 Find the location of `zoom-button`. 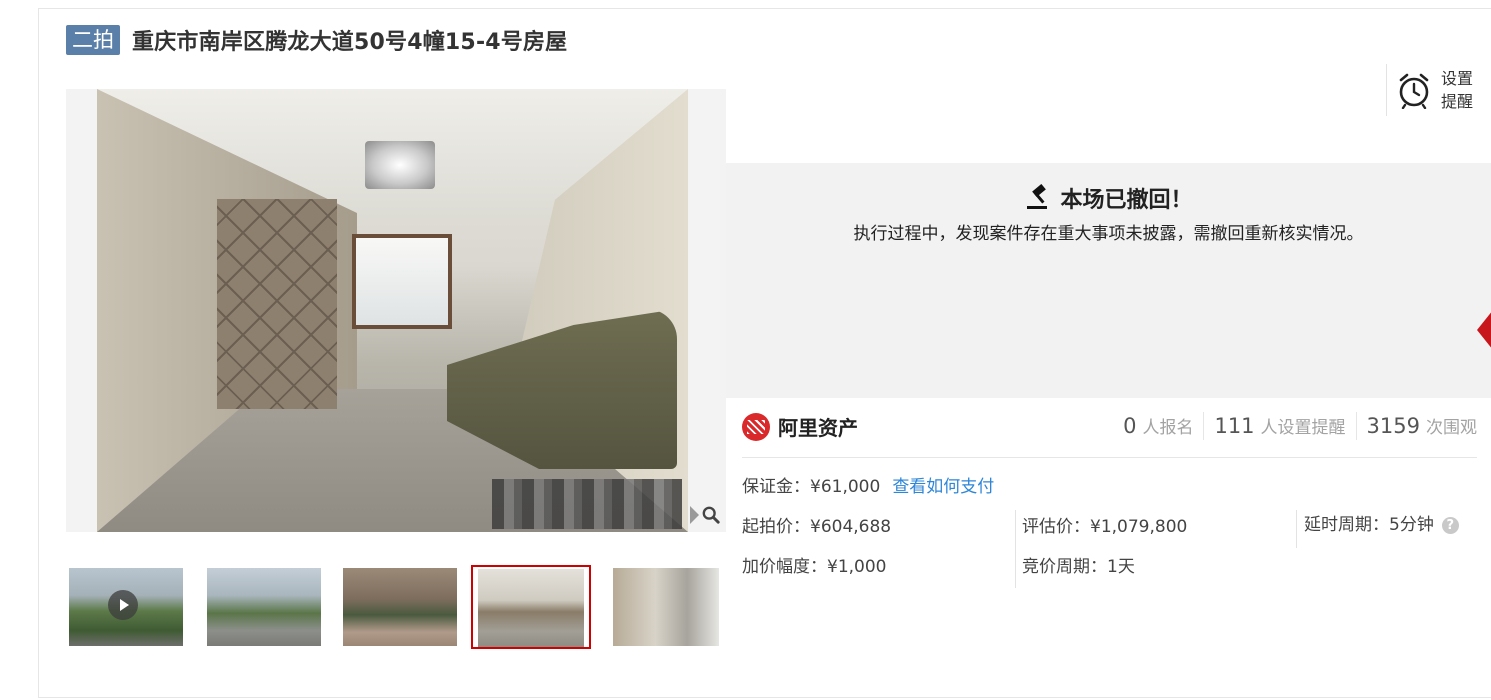

zoom-button is located at coordinates (705, 515).